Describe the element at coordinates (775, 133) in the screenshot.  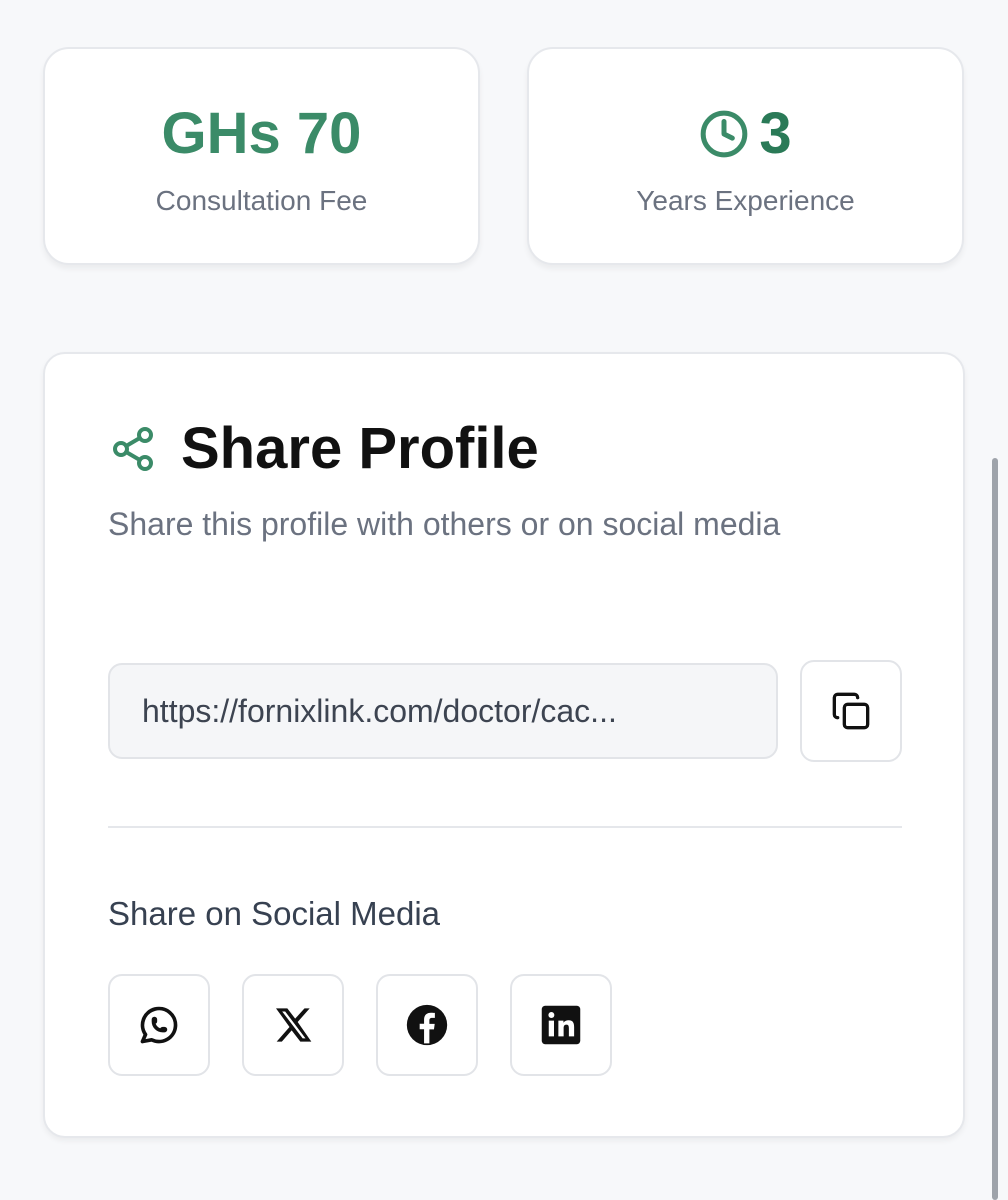
I see `experience-value: 3` at that location.